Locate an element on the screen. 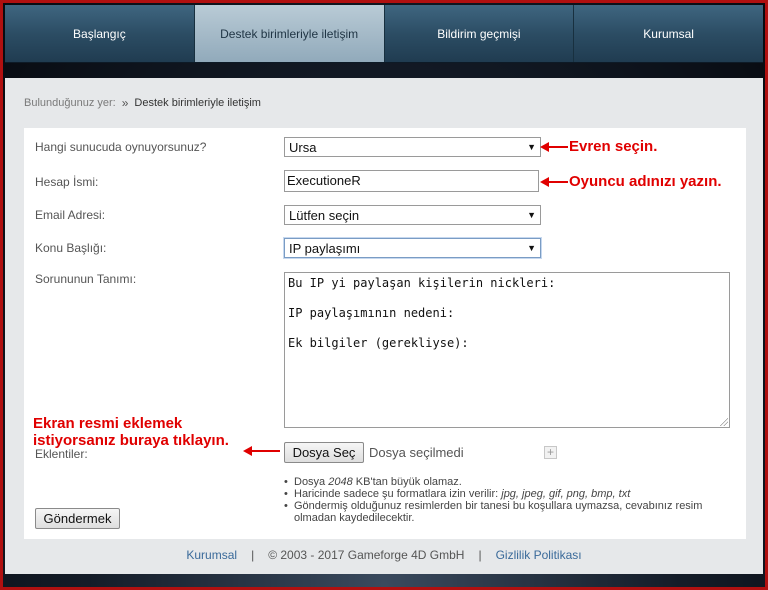 This screenshot has height=590, width=768. description-line: Ek bilgiler (gerekliyse): is located at coordinates (378, 343).